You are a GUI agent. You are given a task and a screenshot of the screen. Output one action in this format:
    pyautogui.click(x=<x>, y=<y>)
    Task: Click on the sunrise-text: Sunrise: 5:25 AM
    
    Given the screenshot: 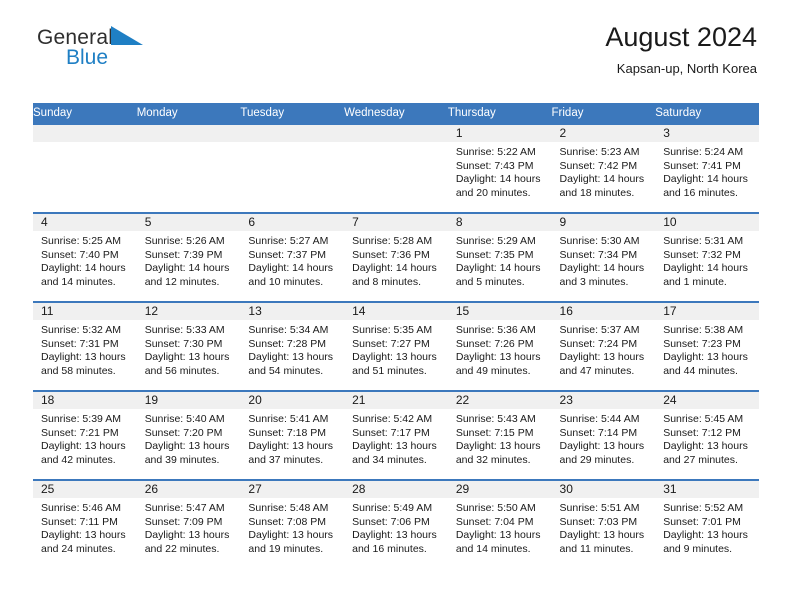 What is the action you would take?
    pyautogui.click(x=81, y=241)
    